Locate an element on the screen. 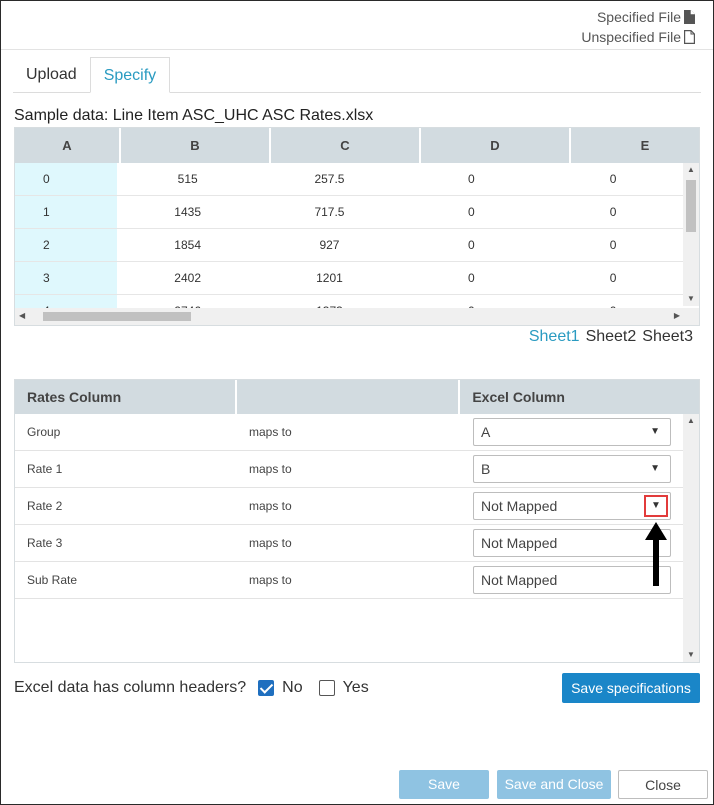 The width and height of the screenshot is (714, 805). sheet-tab-sheet2: Sheet2 is located at coordinates (611, 337).